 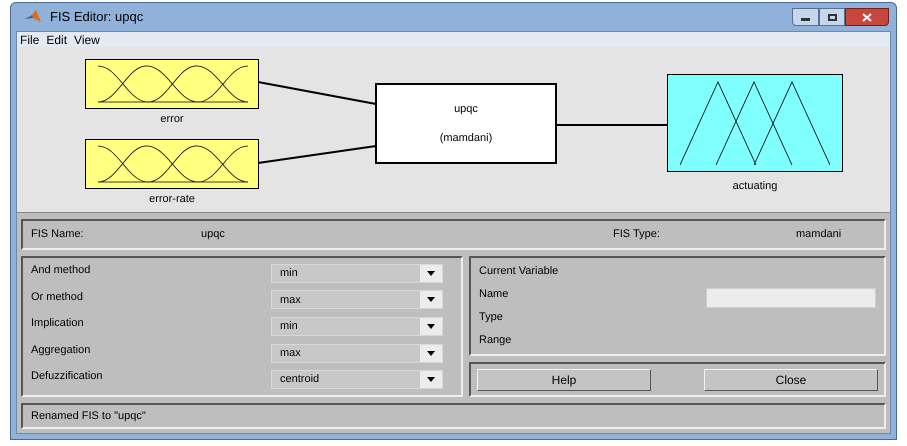 I want to click on close-icon, so click(x=867, y=17).